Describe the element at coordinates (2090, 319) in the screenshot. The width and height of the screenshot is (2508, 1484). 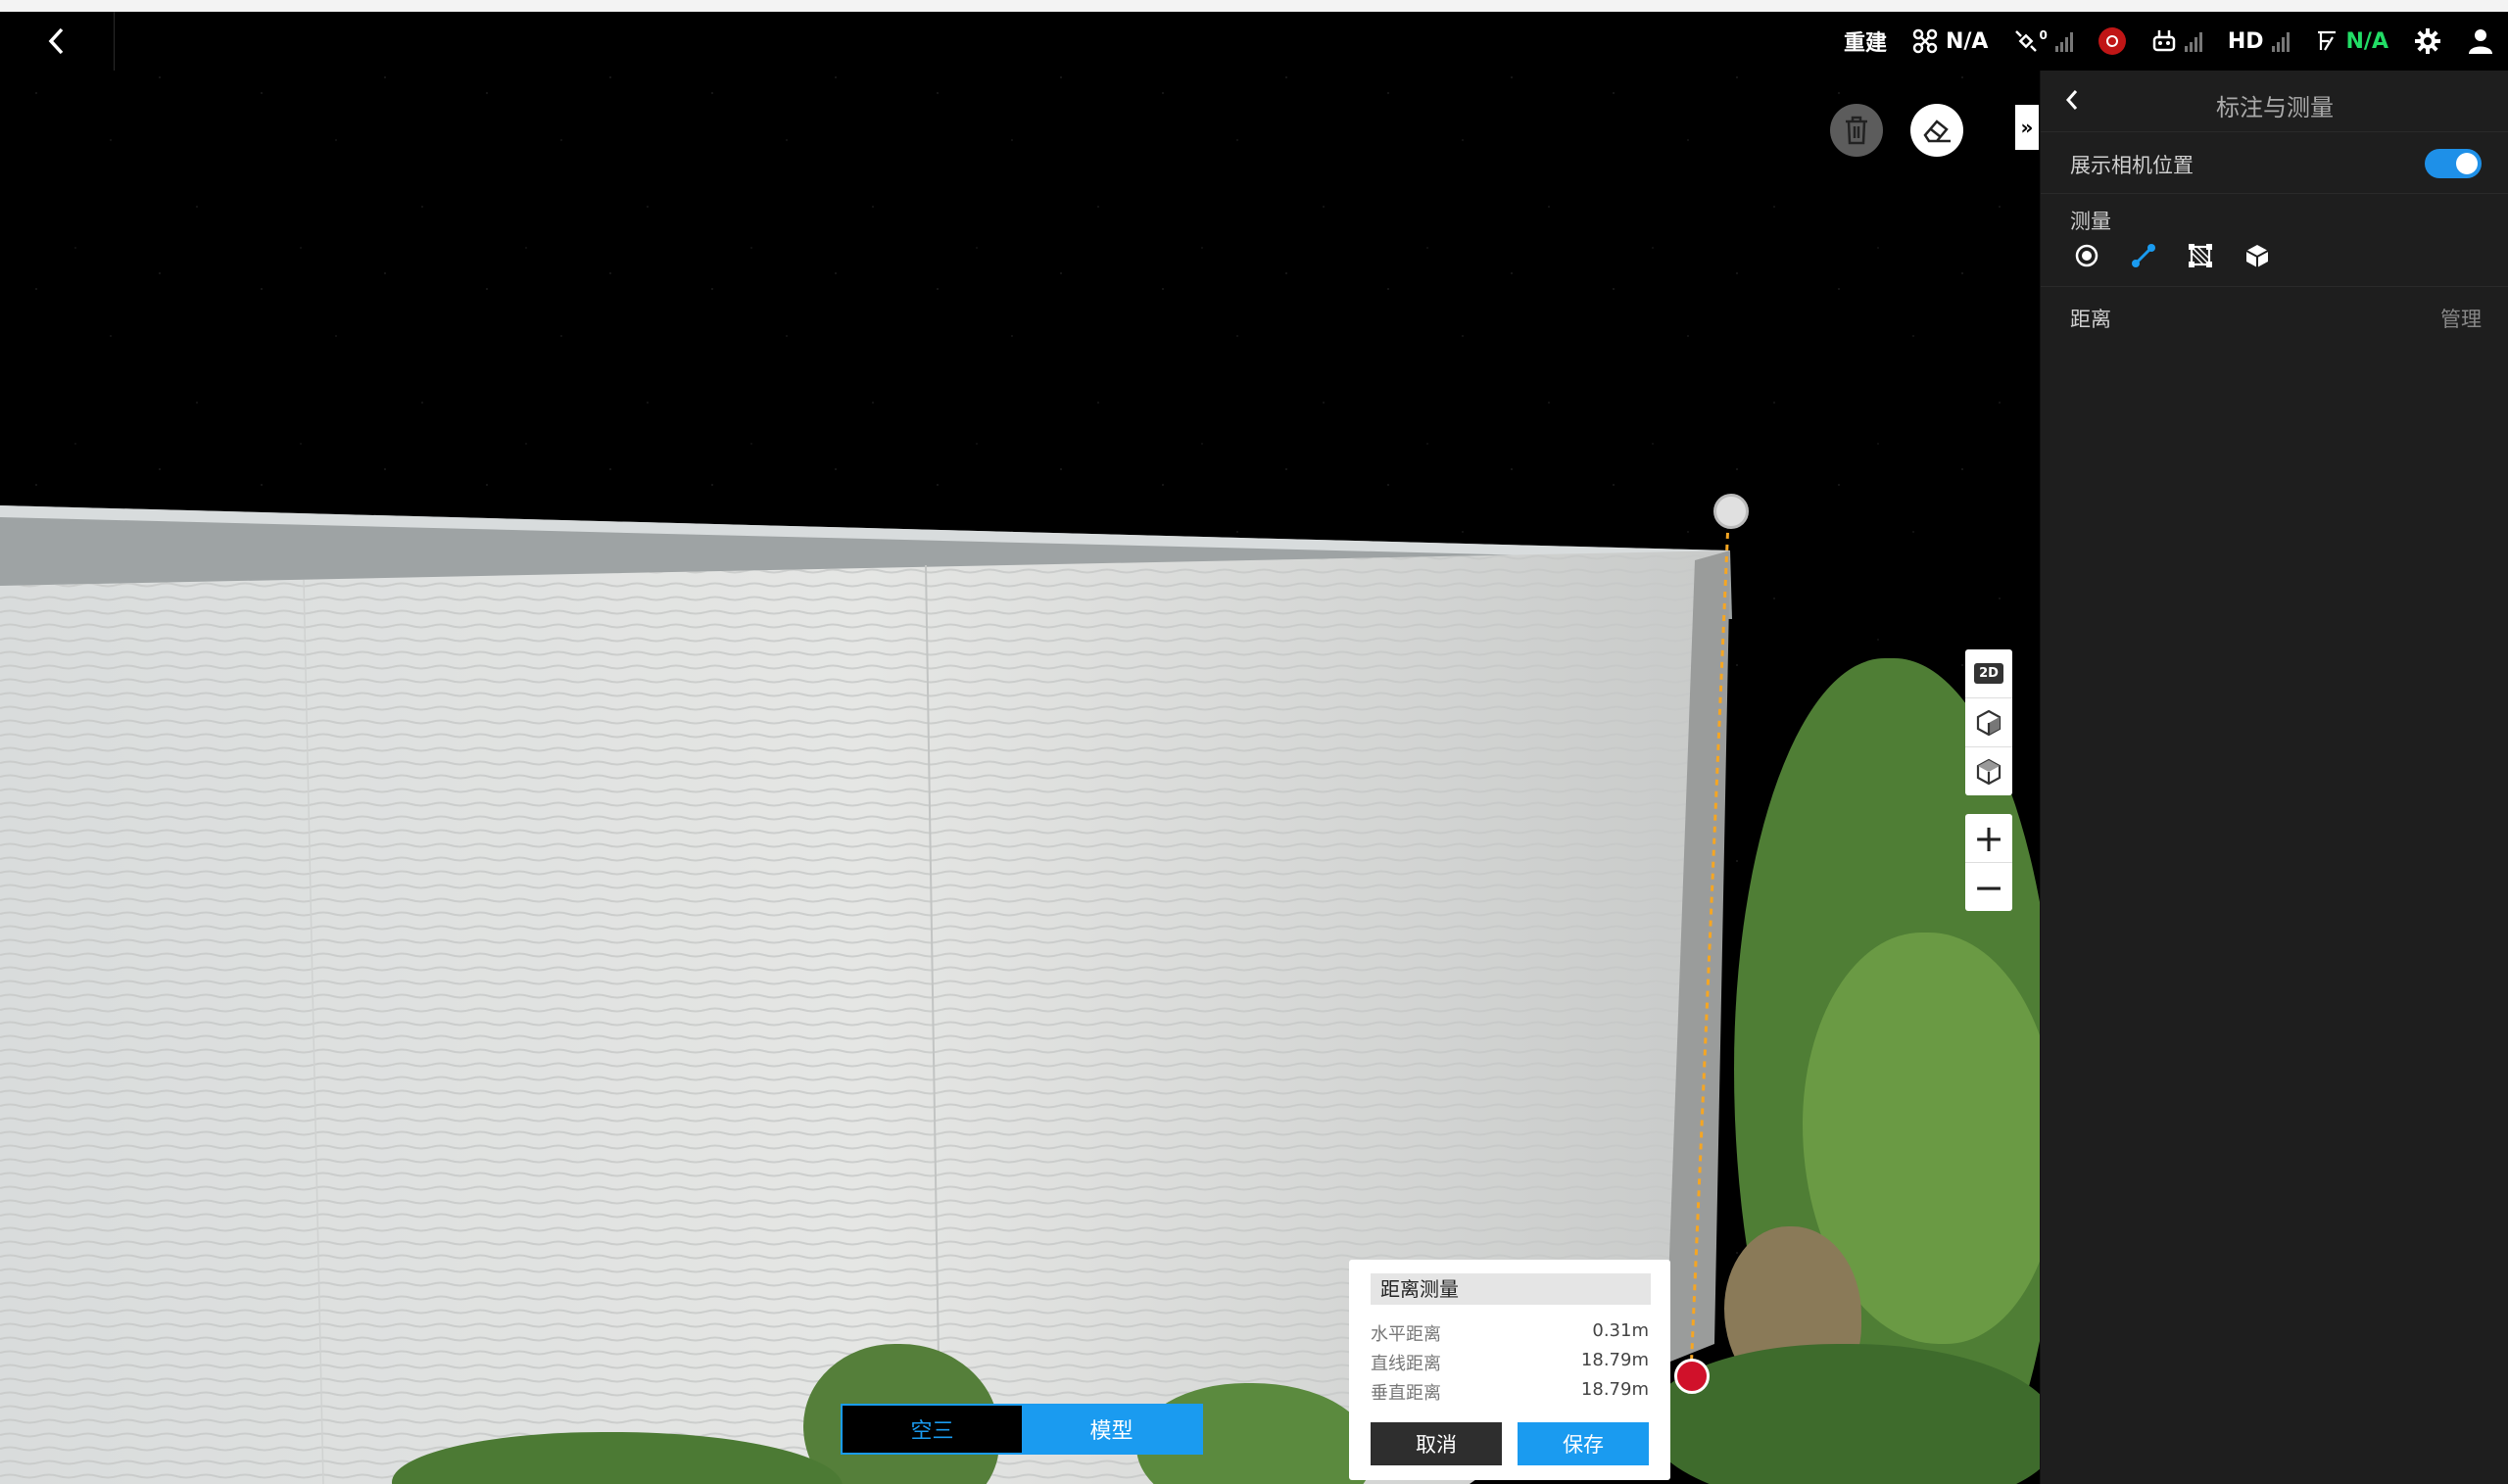
I see `distance-label: 距离` at that location.